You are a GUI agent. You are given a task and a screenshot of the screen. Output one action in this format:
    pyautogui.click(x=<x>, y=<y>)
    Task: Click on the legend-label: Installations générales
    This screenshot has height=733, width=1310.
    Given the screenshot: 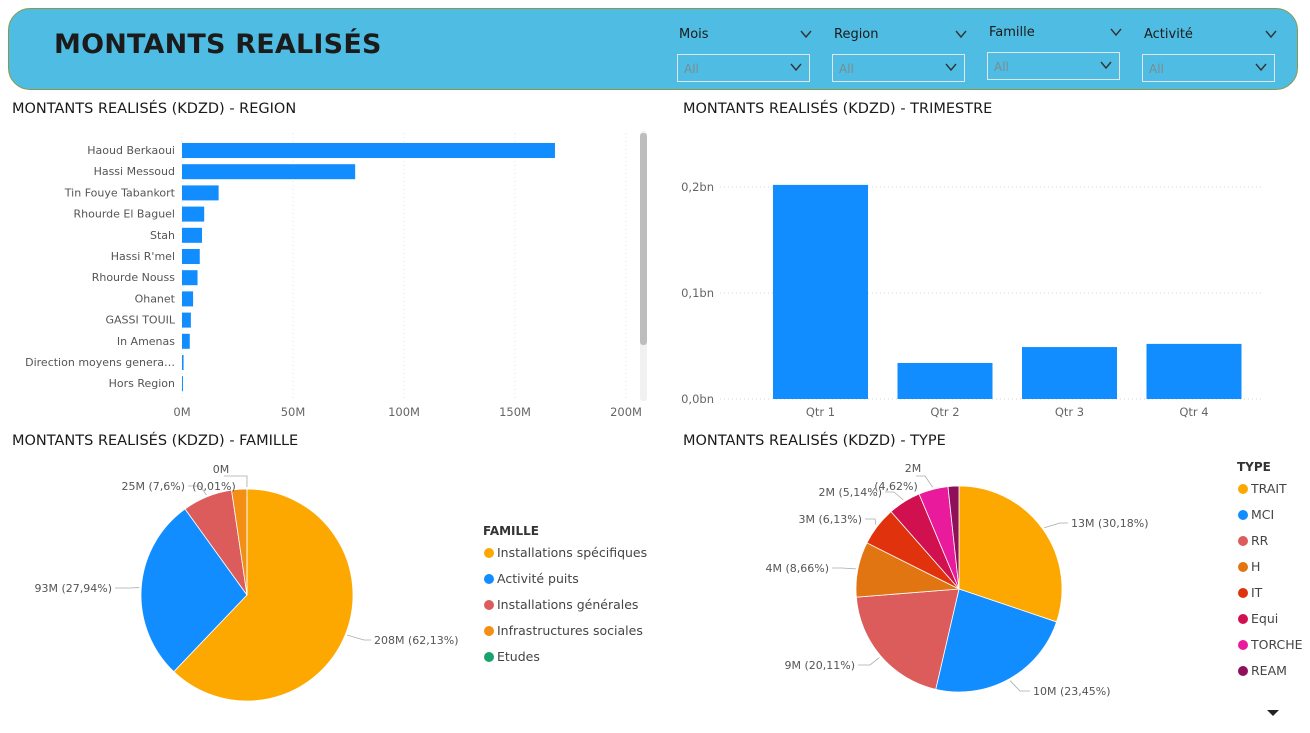 What is the action you would take?
    pyautogui.click(x=567, y=604)
    